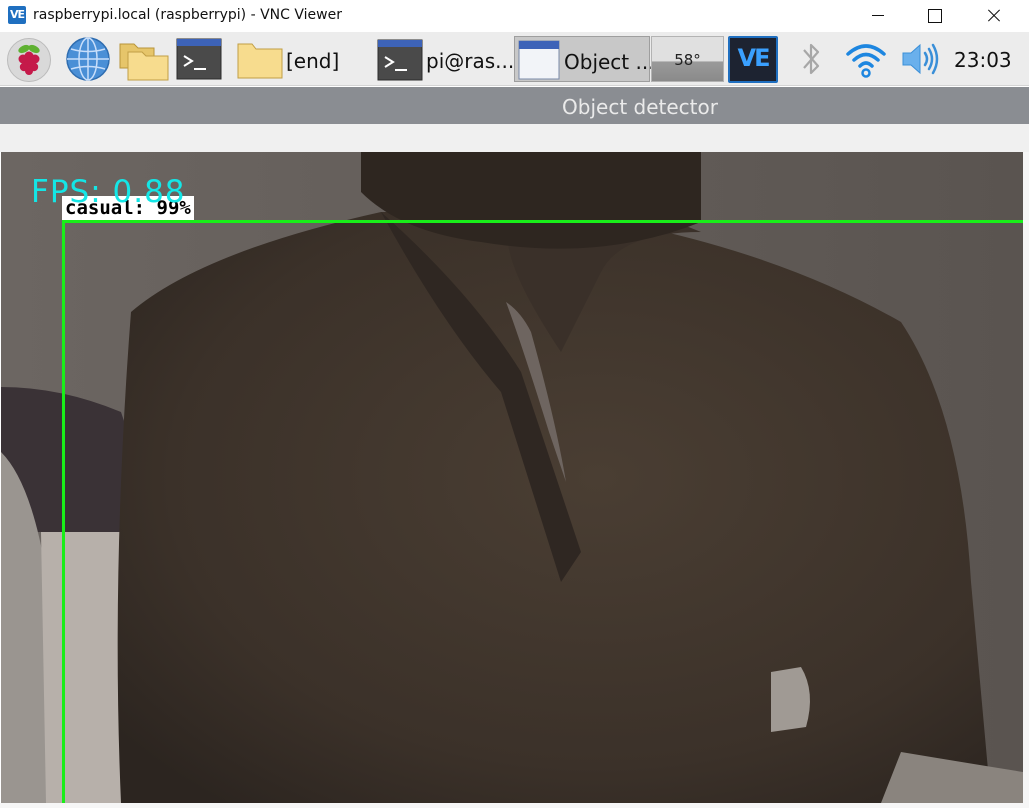 The height and width of the screenshot is (808, 1029). I want to click on cpu-temperature-value: 58°, so click(687, 60).